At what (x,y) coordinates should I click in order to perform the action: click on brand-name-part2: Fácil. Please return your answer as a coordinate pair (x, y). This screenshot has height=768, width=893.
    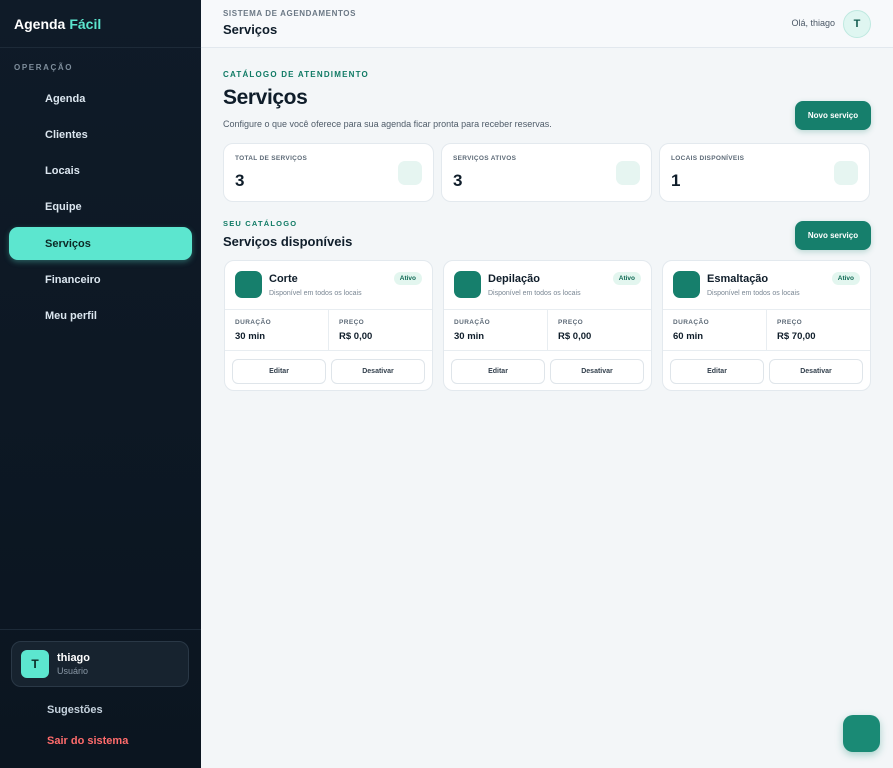
    Looking at the image, I should click on (85, 23).